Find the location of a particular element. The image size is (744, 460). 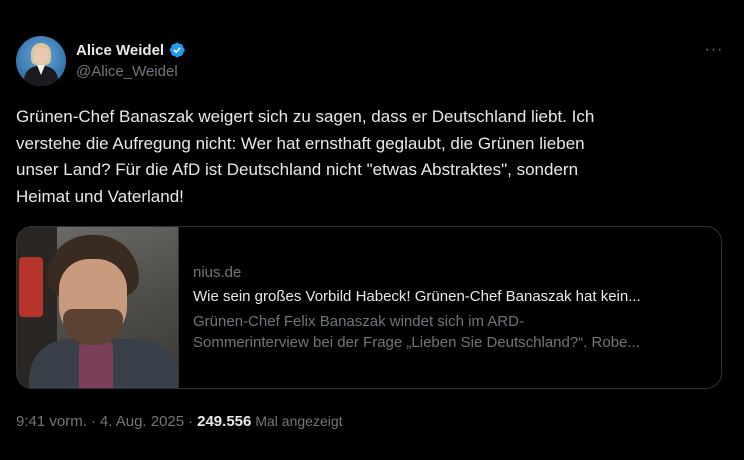

view-count-label: Mal angezeigt is located at coordinates (299, 421).